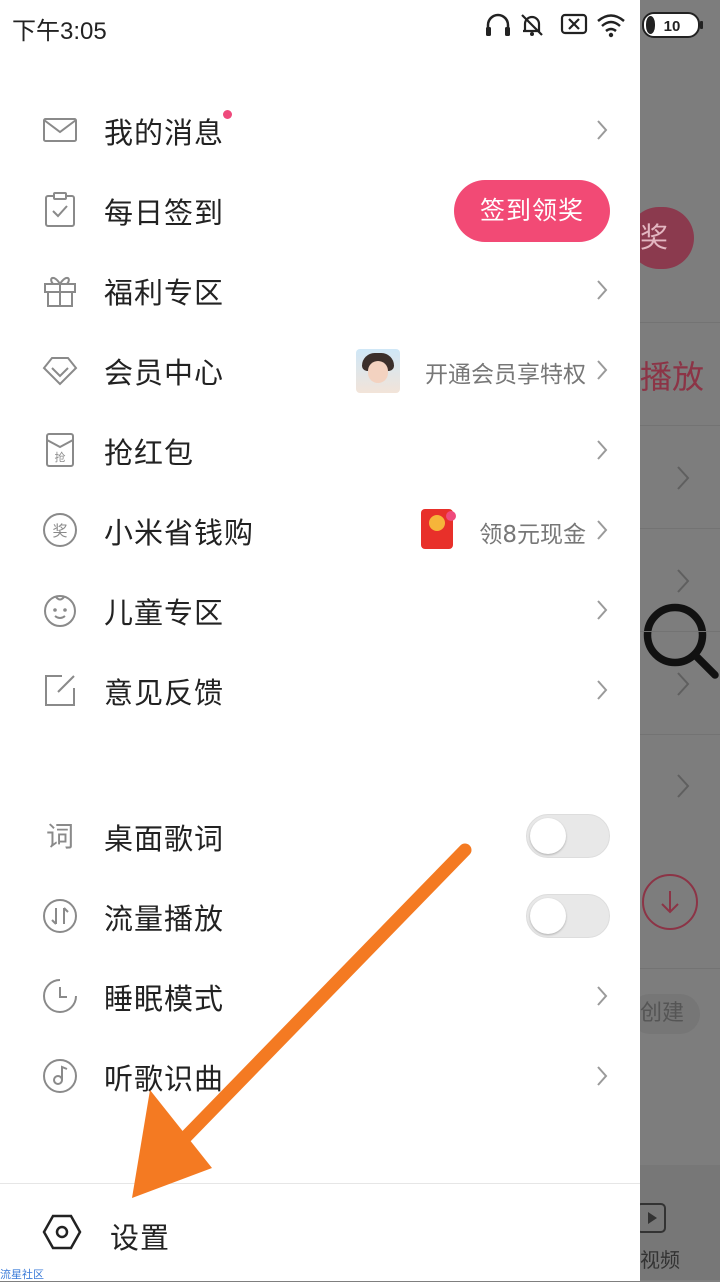 This screenshot has height=1282, width=720. What do you see at coordinates (505, 375) in the screenshot?
I see `vip-promo-text: 开通会员享特权` at bounding box center [505, 375].